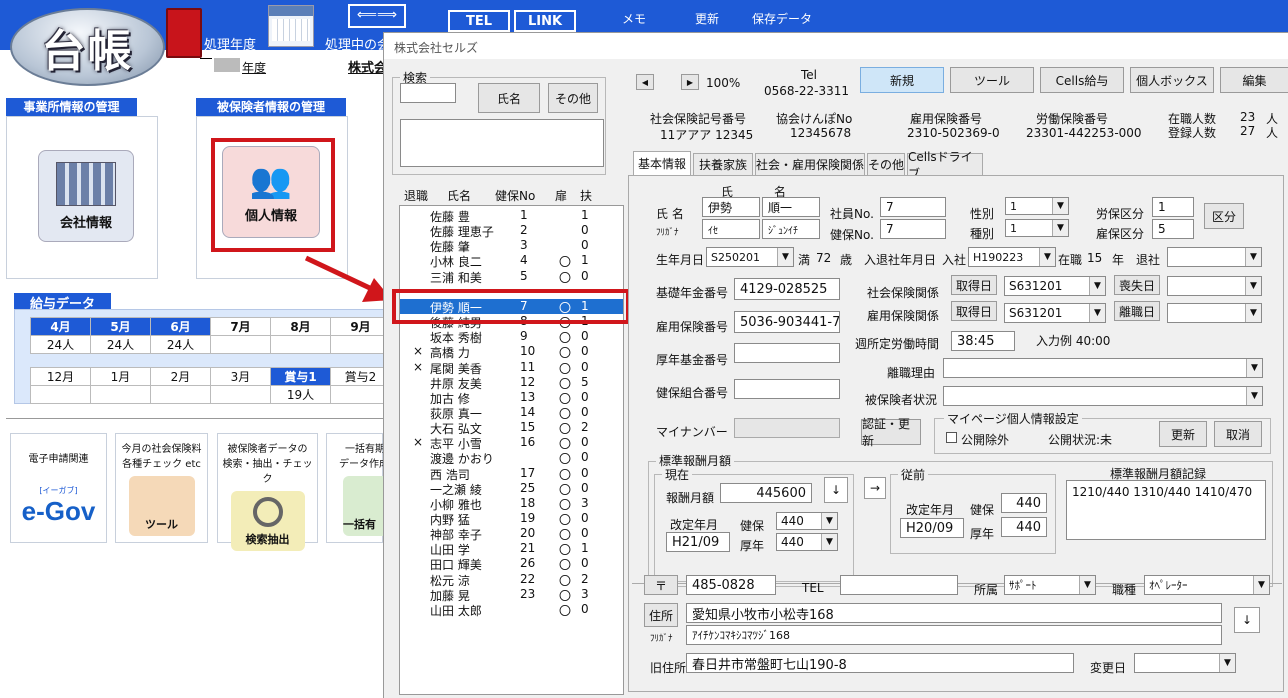 This screenshot has width=1288, height=698. What do you see at coordinates (120, 326) in the screenshot?
I see `month-cell: 5月` at bounding box center [120, 326].